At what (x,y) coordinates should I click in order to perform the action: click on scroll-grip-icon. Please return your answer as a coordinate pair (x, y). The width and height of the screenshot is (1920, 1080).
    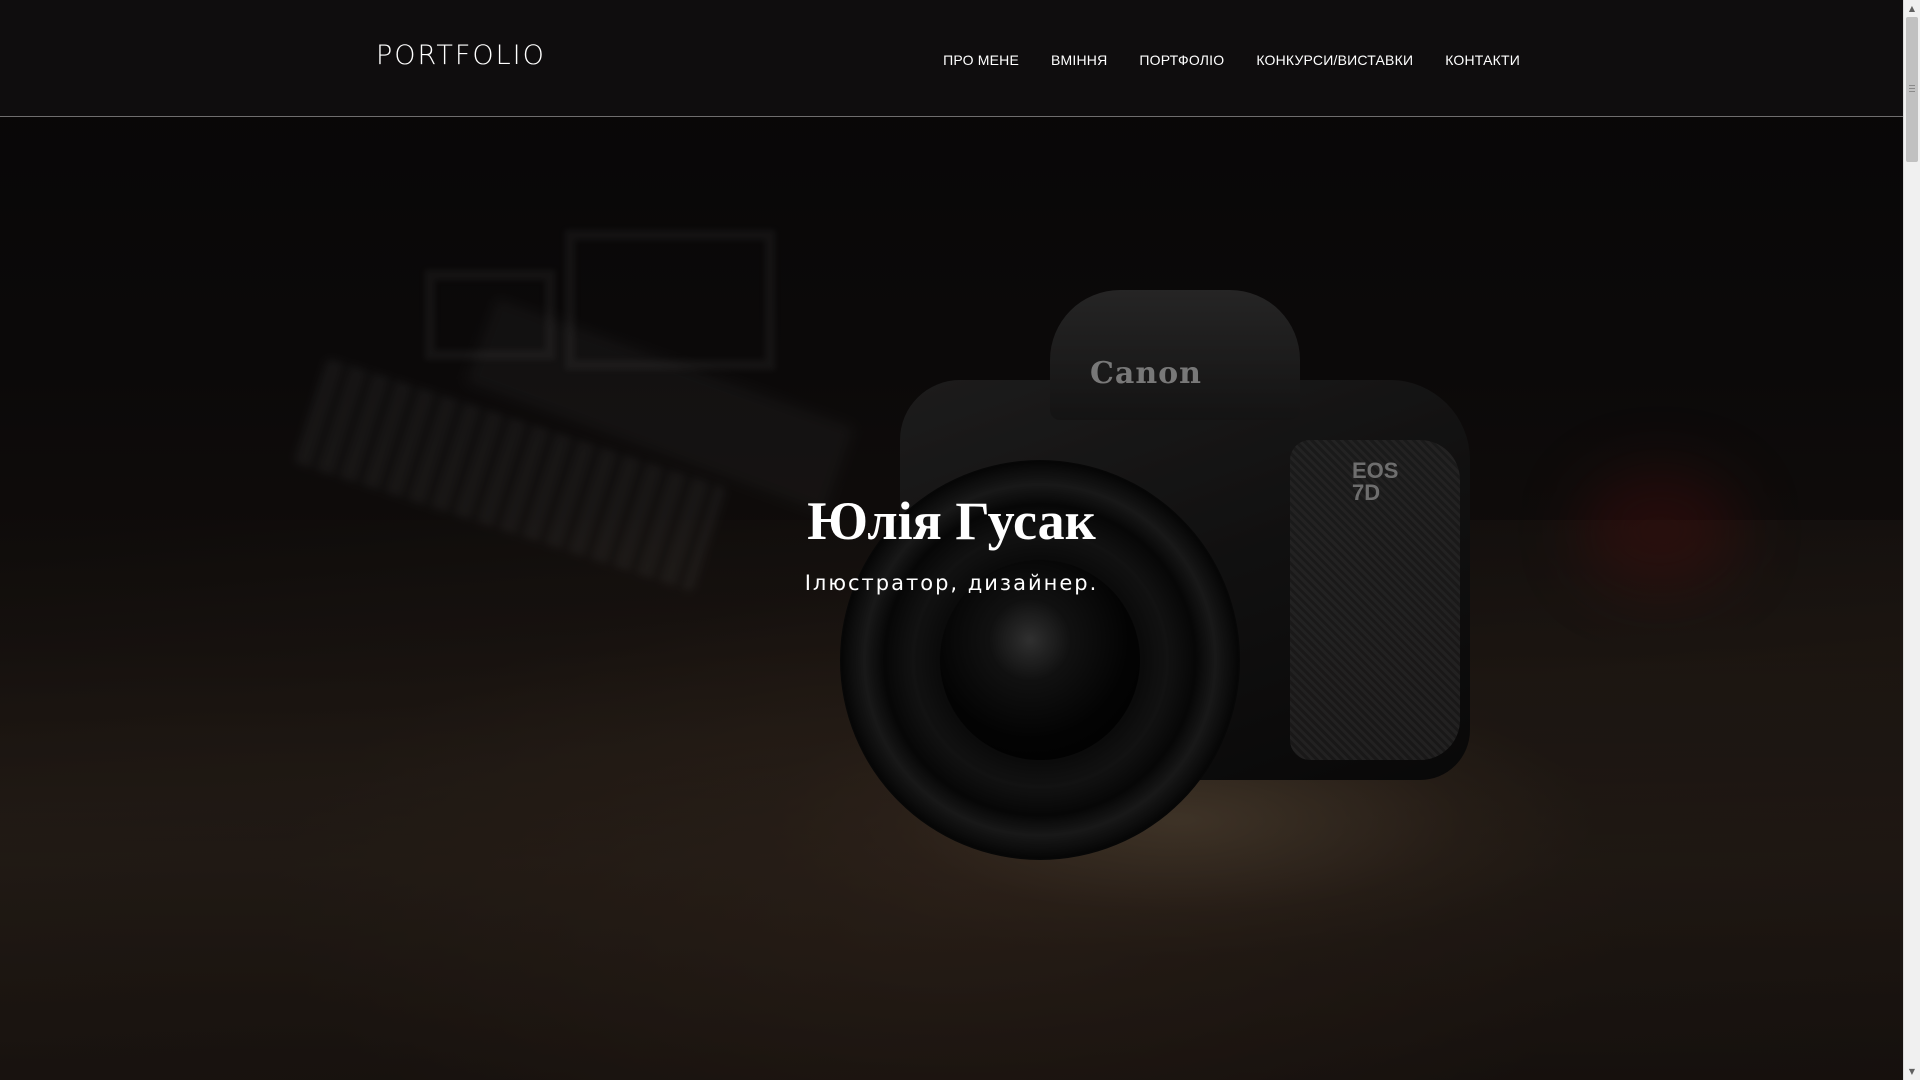
    Looking at the image, I should click on (1912, 89).